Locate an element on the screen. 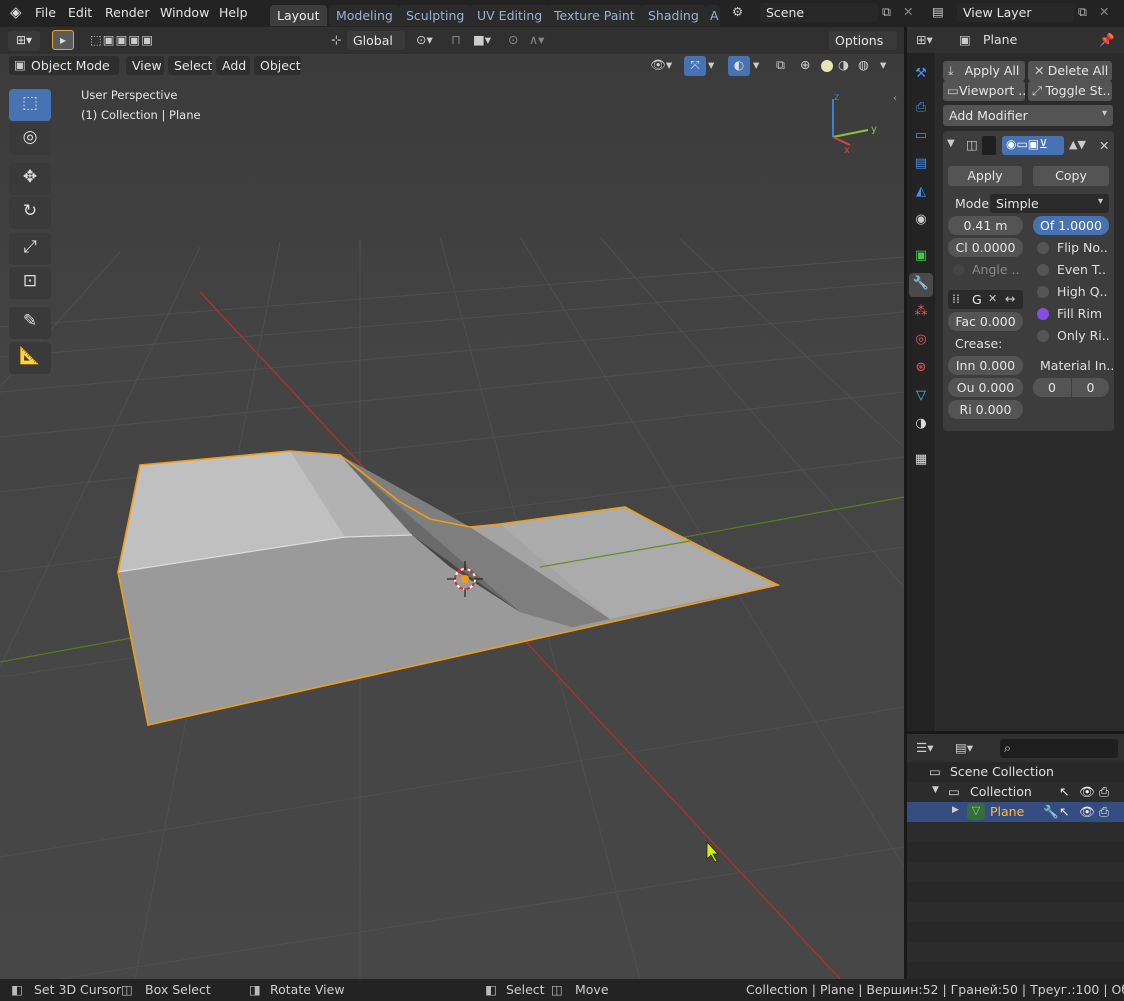 The image size is (1124, 1001). cursor-tool-icon: ◎ is located at coordinates (30, 139).